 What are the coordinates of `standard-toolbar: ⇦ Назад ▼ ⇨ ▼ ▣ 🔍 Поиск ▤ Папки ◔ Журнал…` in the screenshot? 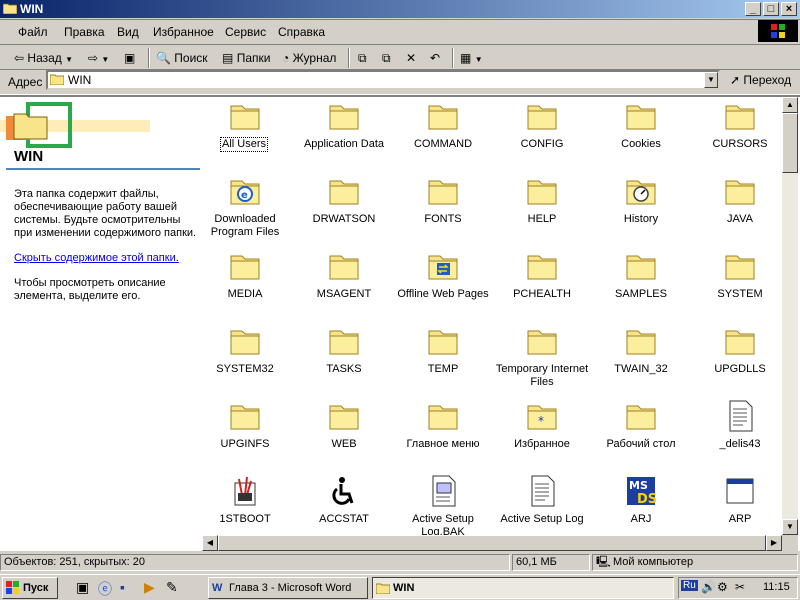 It's located at (400, 57).